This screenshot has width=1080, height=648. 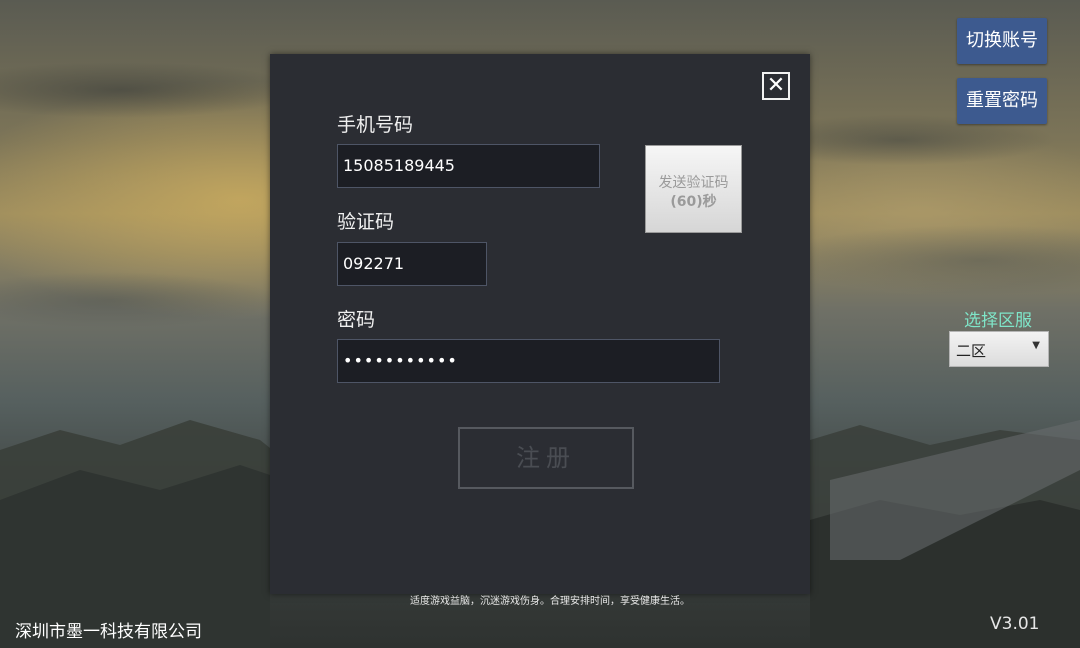 I want to click on close-icon: ✕, so click(x=776, y=86).